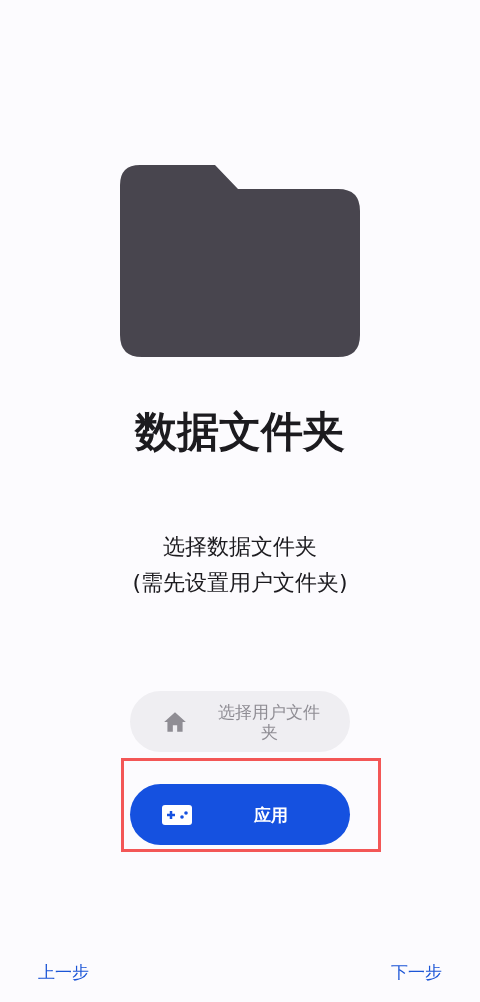  Describe the element at coordinates (416, 972) in the screenshot. I see `next-link: 下一步` at that location.